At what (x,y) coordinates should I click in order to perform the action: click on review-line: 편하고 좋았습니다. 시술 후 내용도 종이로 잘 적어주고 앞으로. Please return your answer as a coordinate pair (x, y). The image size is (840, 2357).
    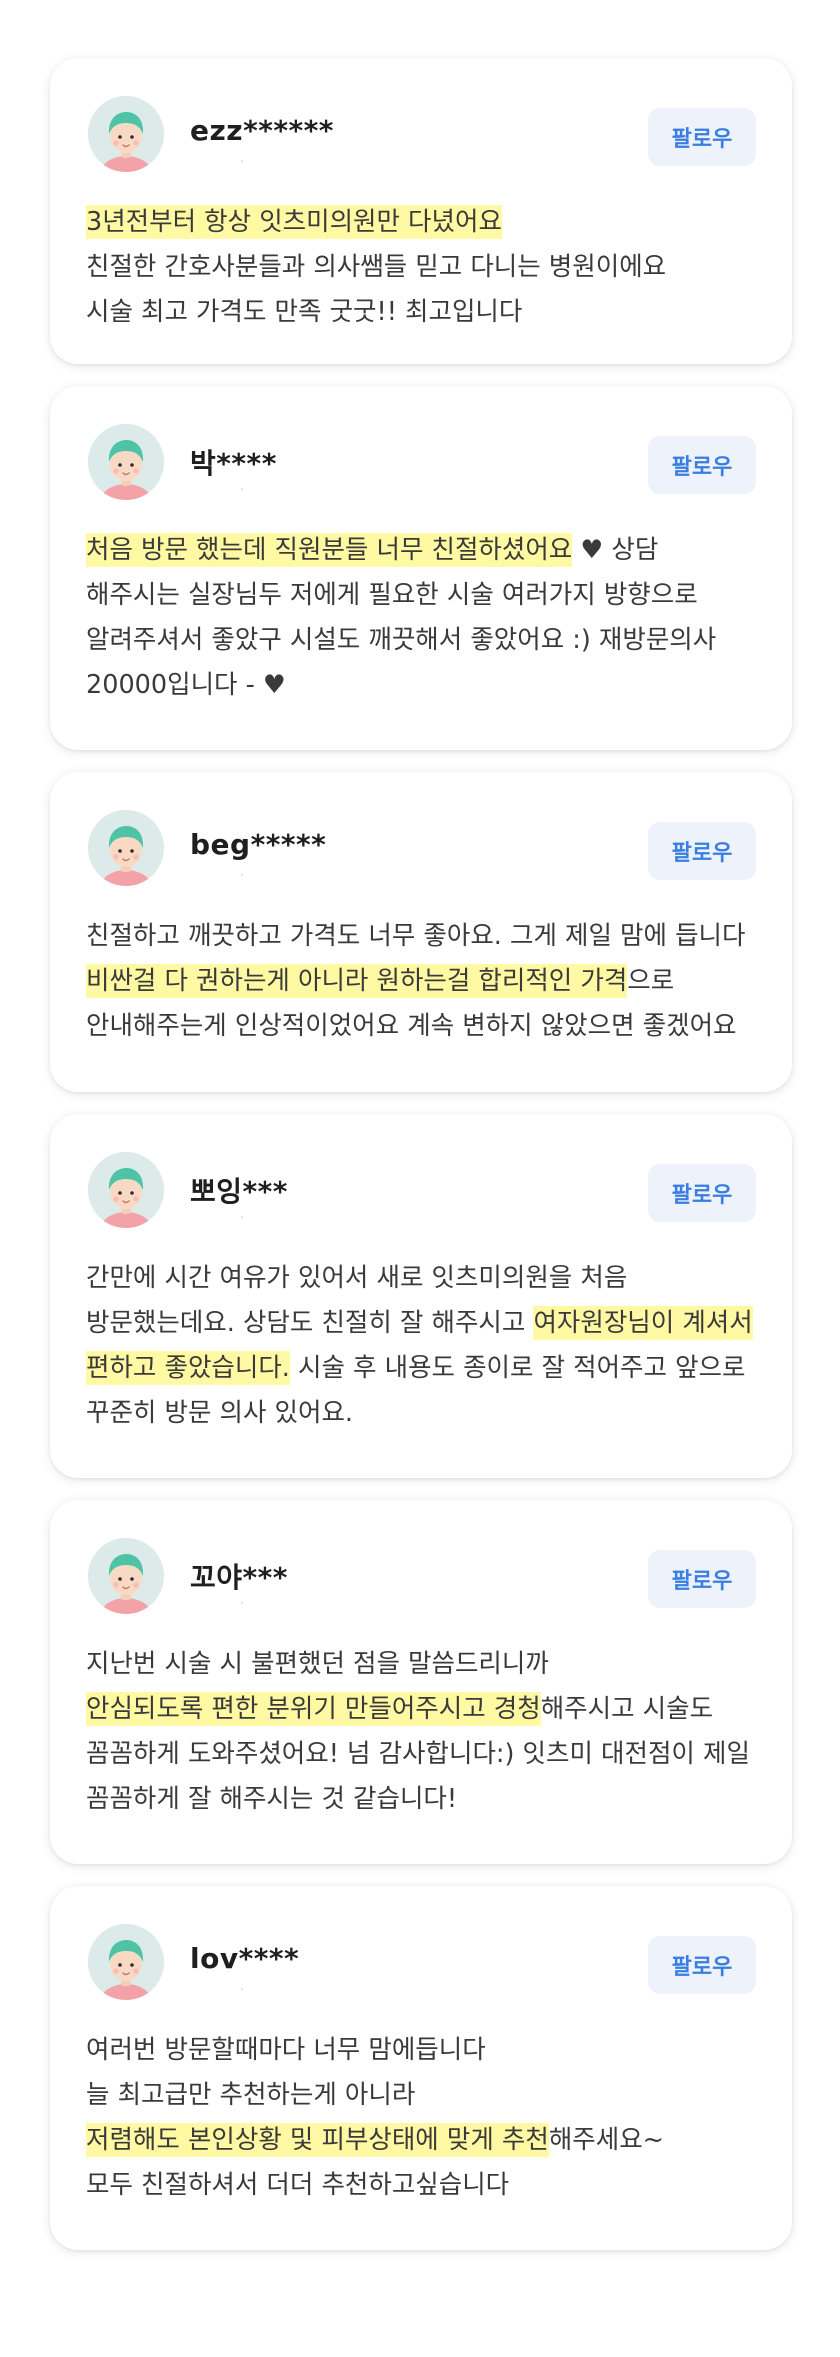
    Looking at the image, I should click on (424, 1368).